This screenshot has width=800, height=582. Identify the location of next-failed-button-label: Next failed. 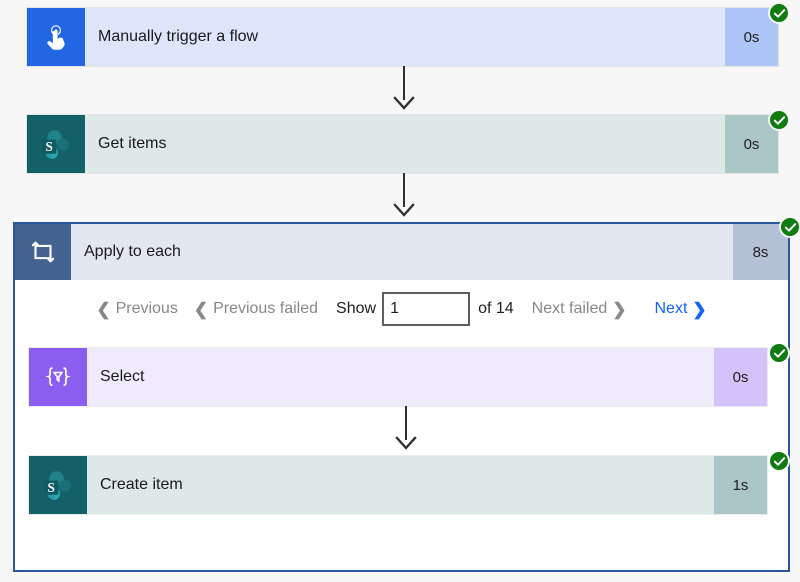
(569, 308).